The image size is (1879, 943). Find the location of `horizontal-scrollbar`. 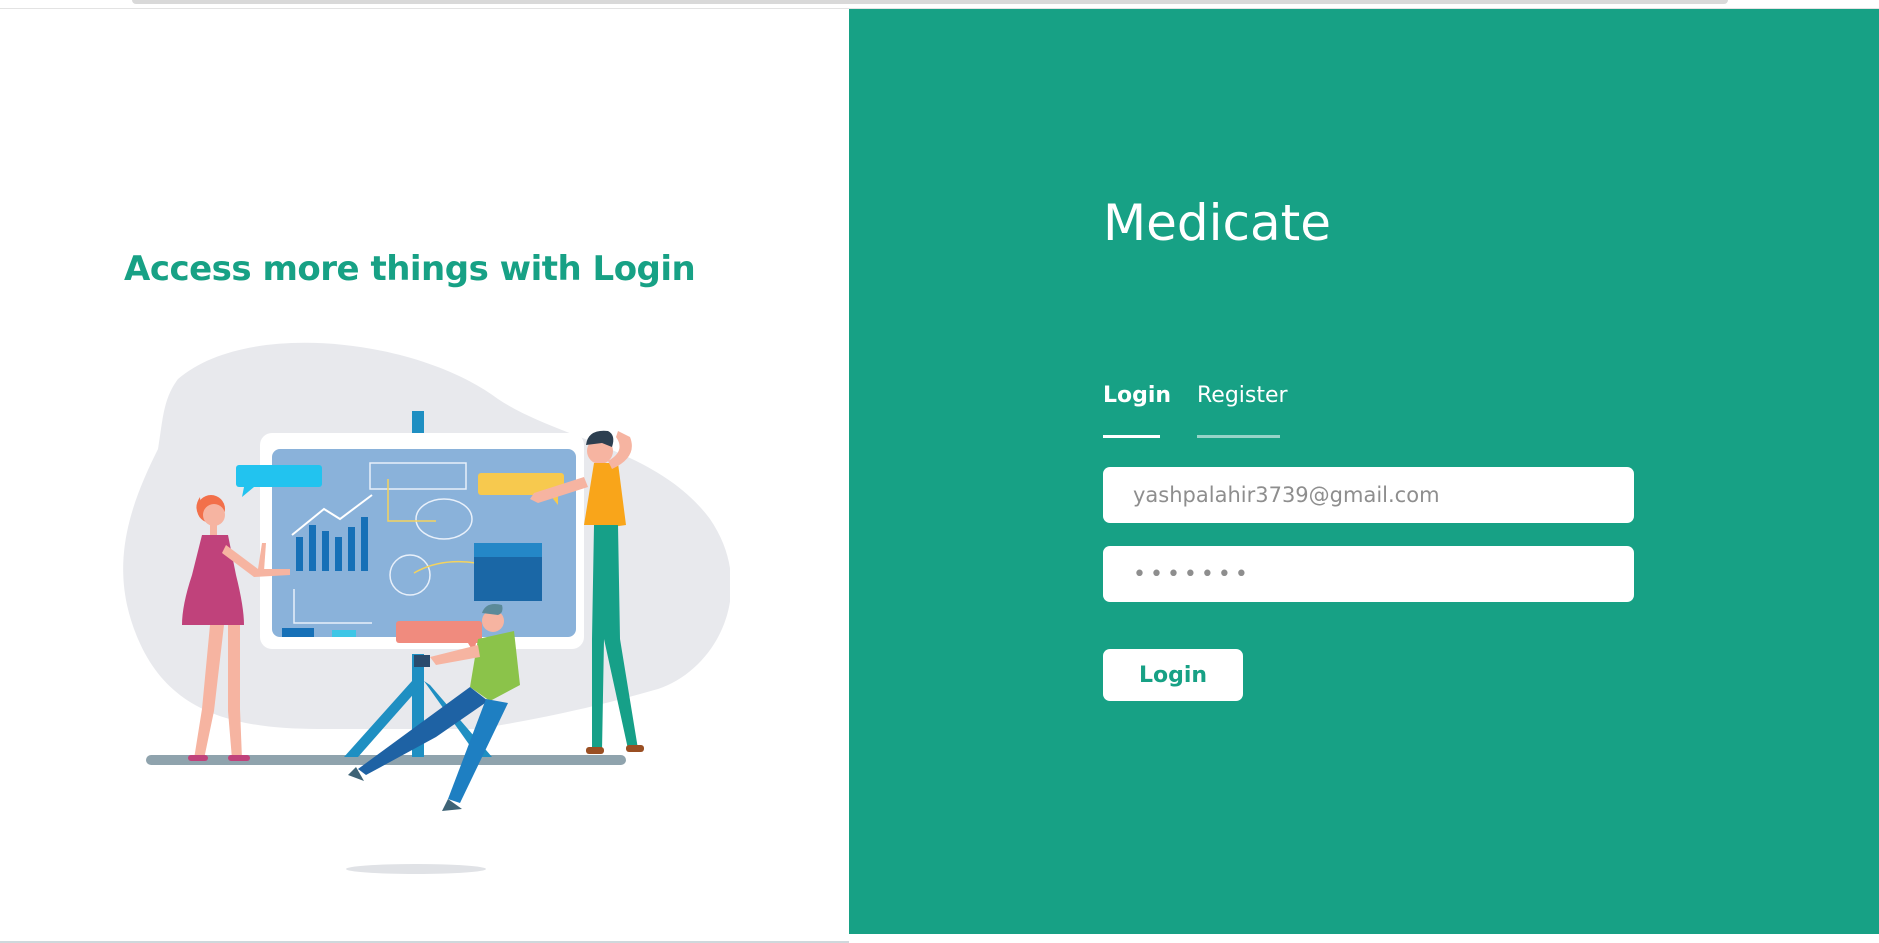

horizontal-scrollbar is located at coordinates (930, 2).